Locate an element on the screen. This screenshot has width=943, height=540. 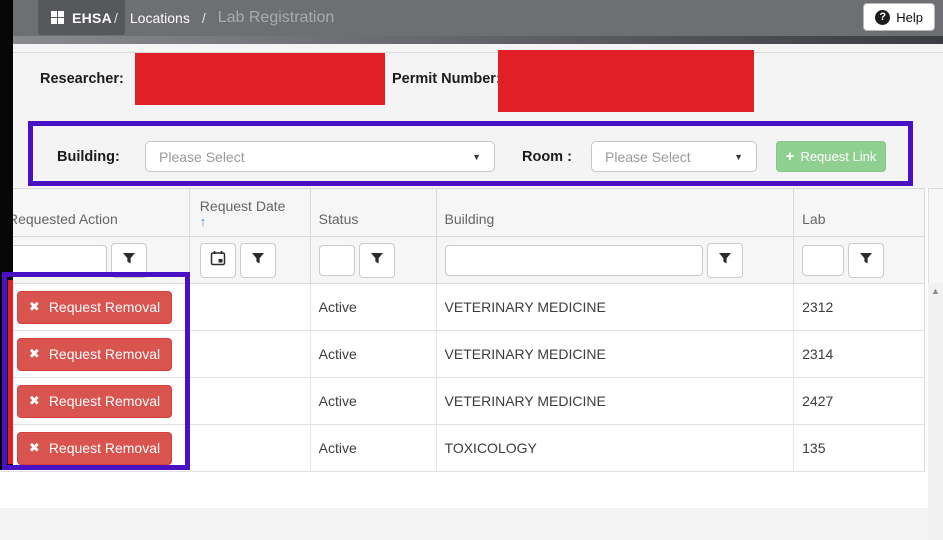
sort-ascending-icon: ↑ is located at coordinates (203, 221).